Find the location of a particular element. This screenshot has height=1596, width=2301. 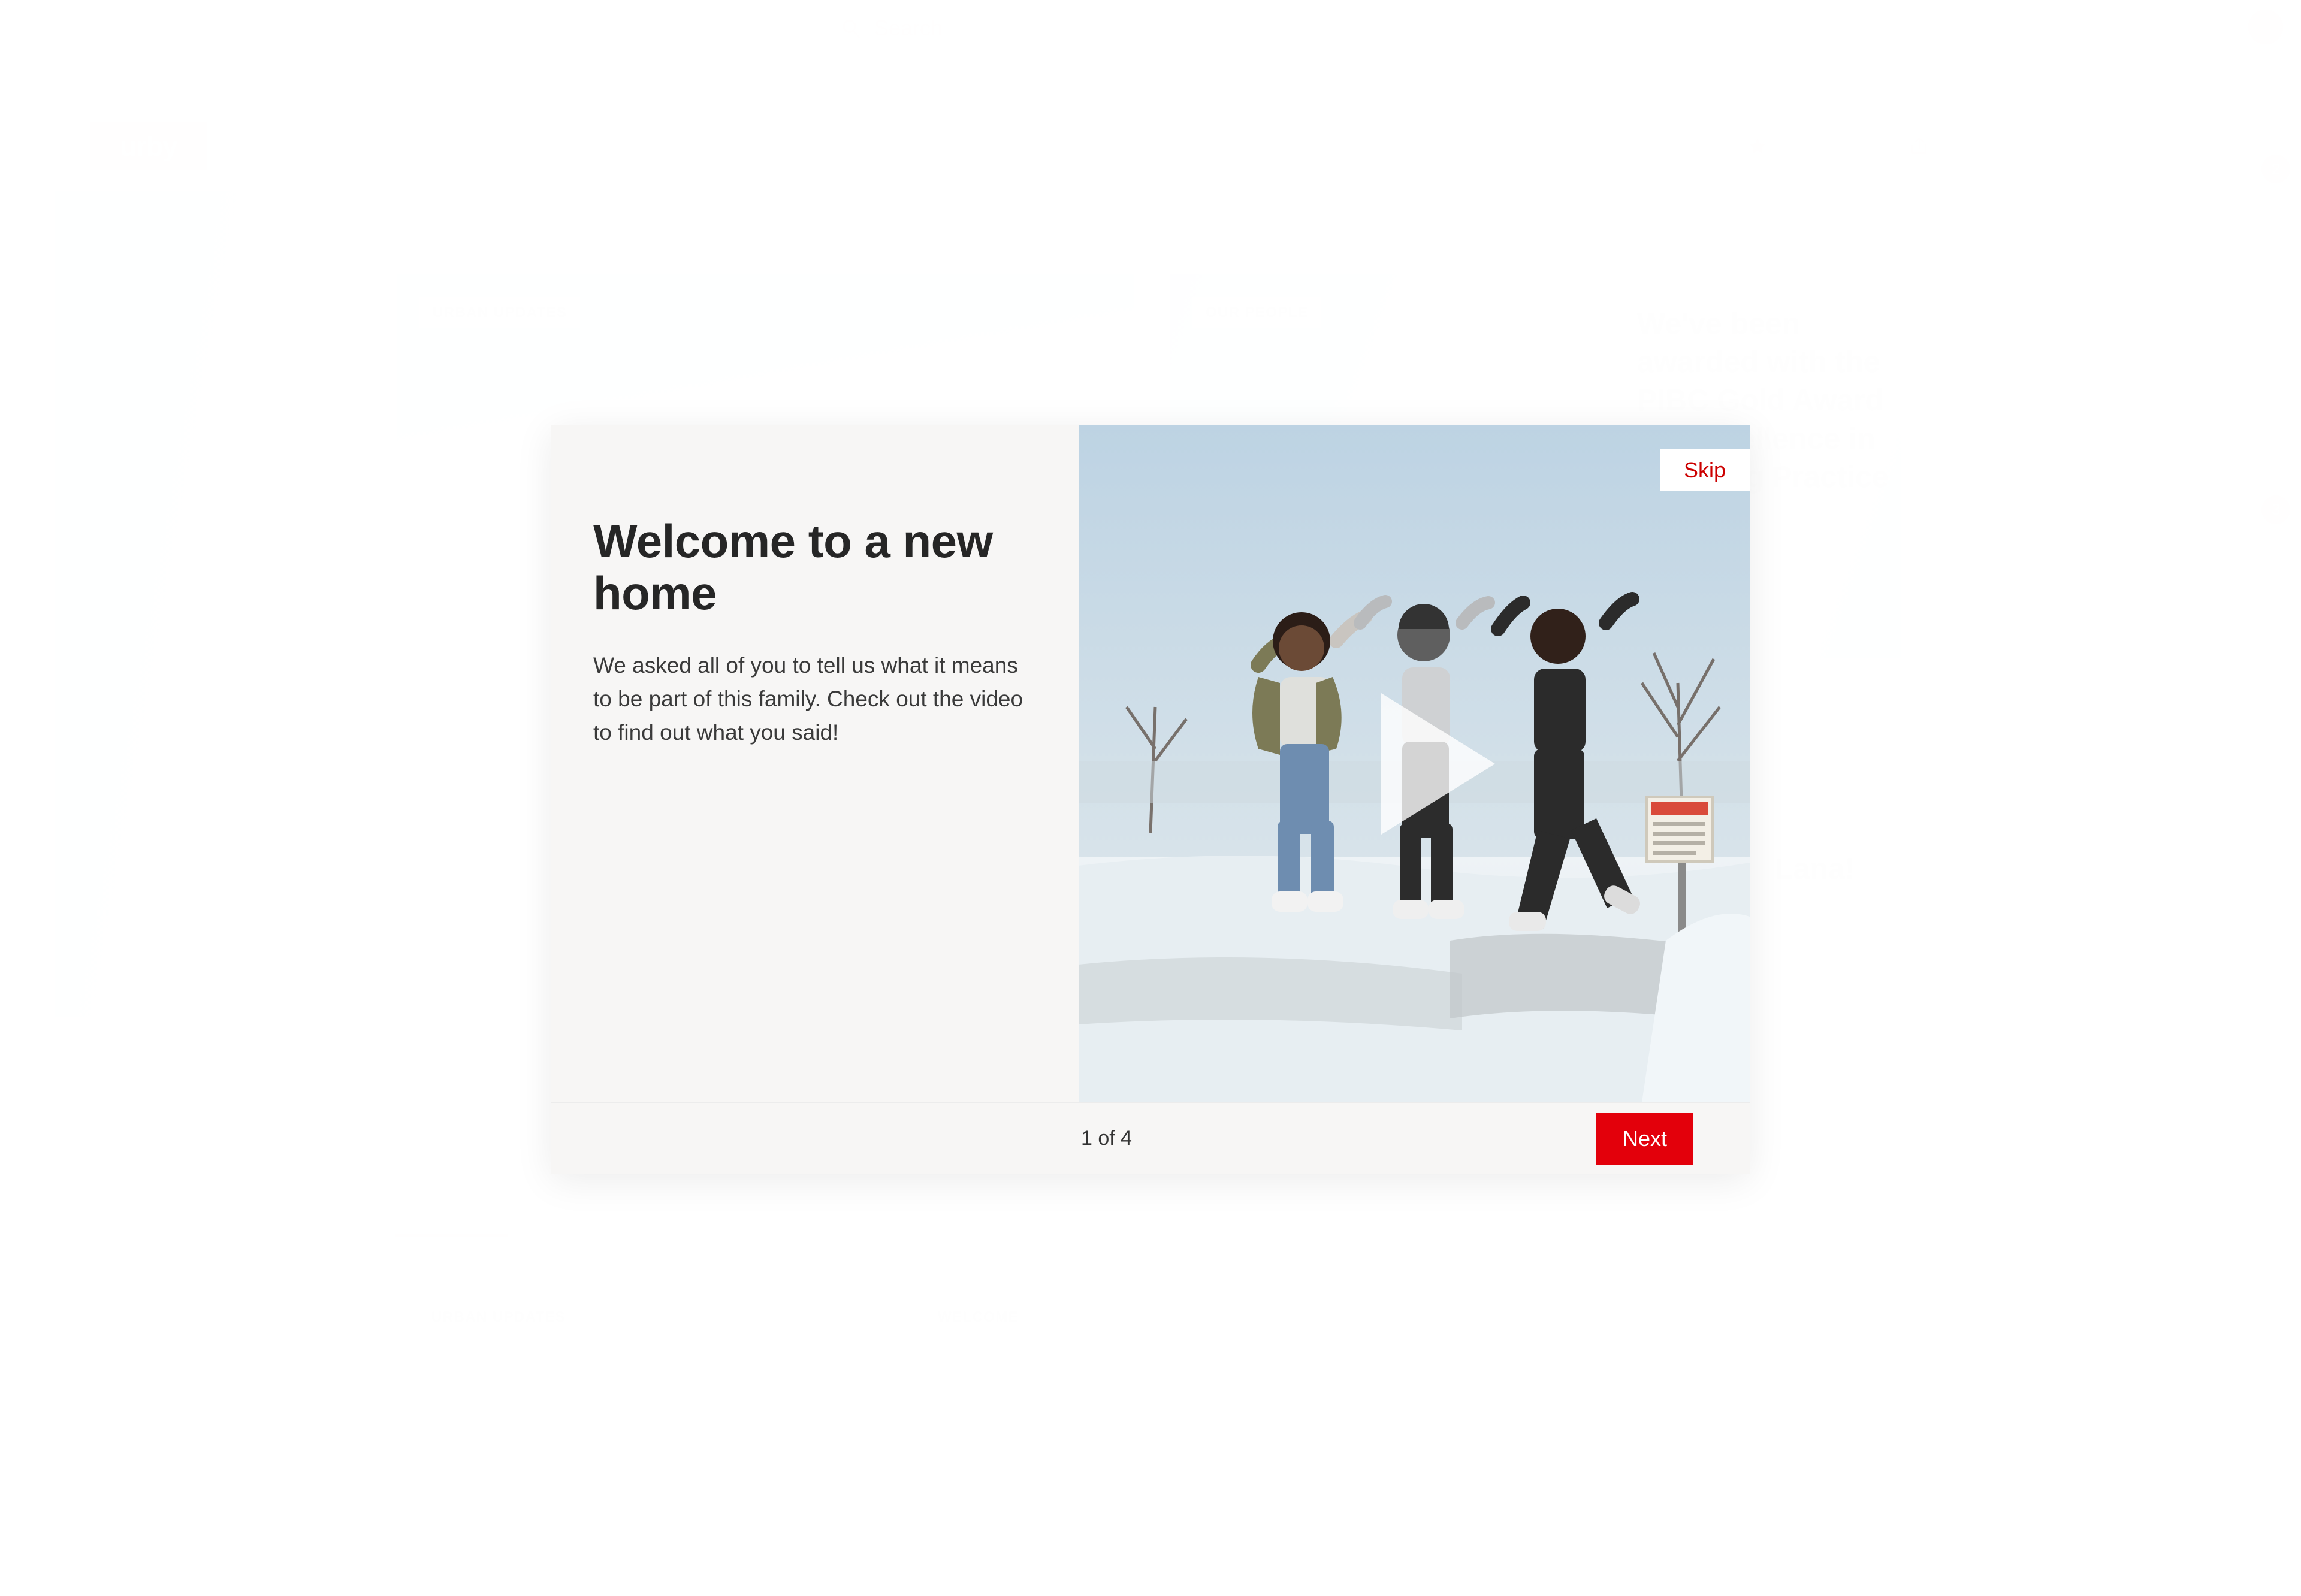

modal-video-pane: Skip is located at coordinates (1414, 763).